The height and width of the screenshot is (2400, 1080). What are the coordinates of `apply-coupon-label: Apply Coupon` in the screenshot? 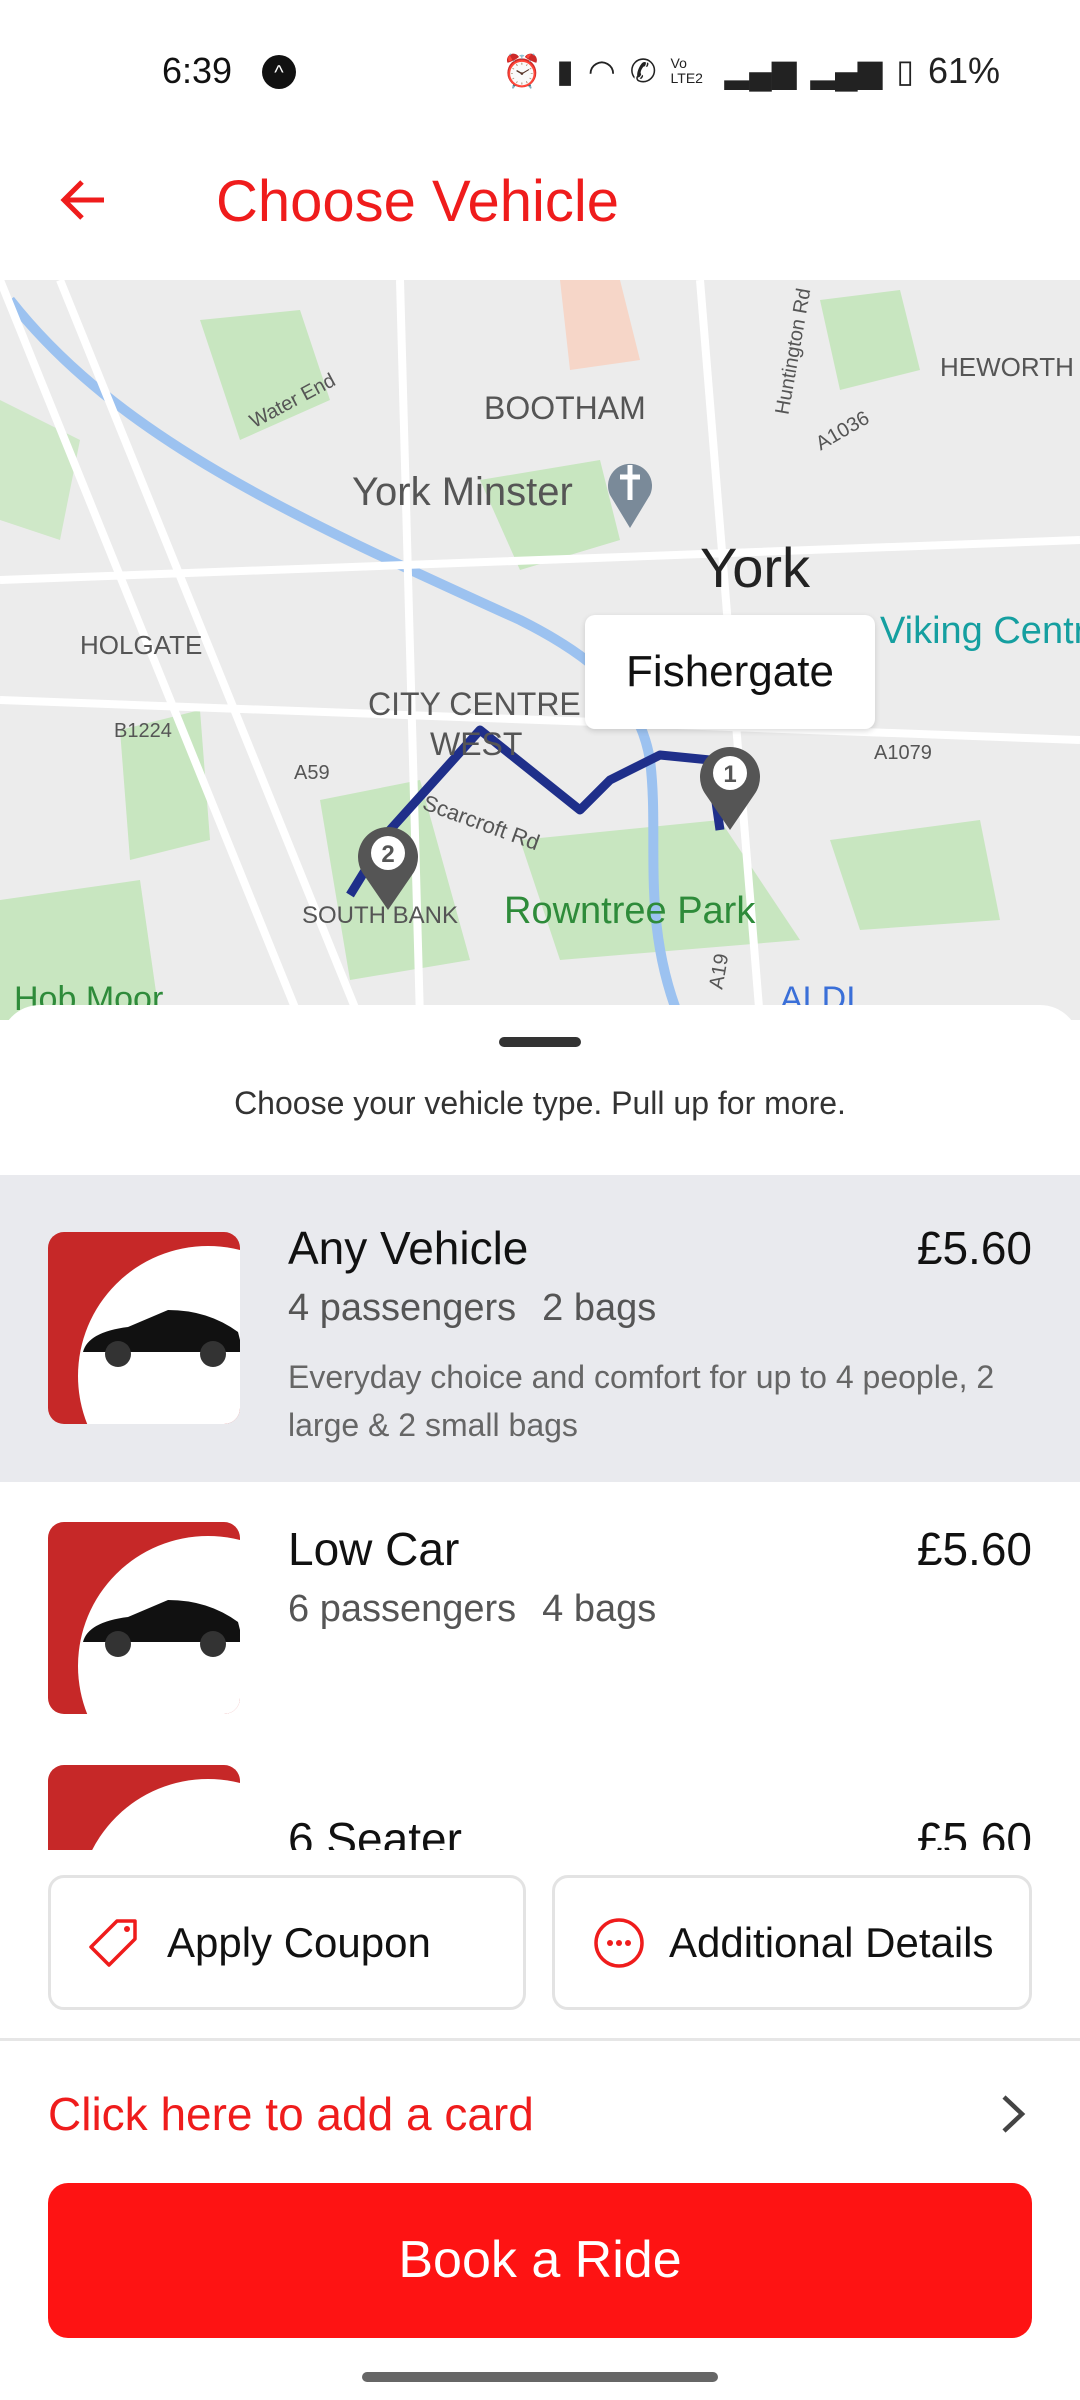 It's located at (299, 1942).